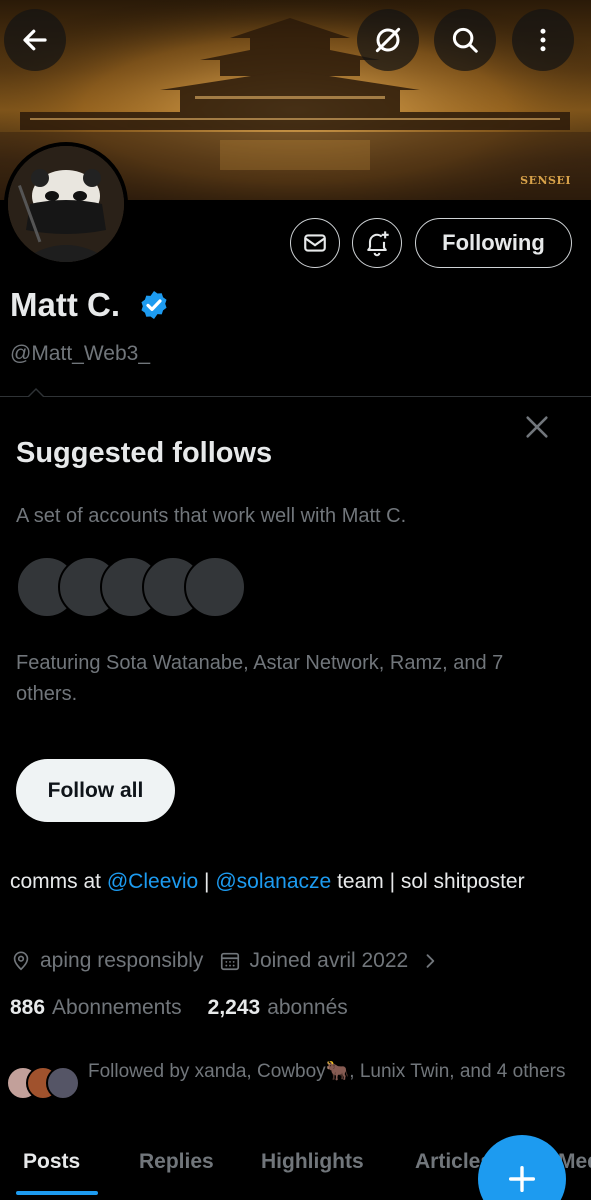  I want to click on active-tab-indicator, so click(57, 1193).